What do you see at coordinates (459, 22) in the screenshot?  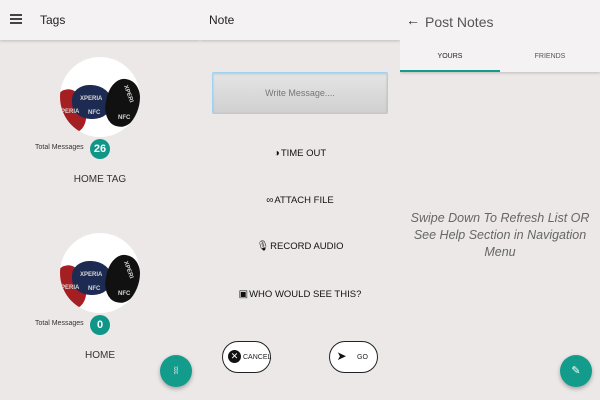 I see `post-notes-title: Post Notes` at bounding box center [459, 22].